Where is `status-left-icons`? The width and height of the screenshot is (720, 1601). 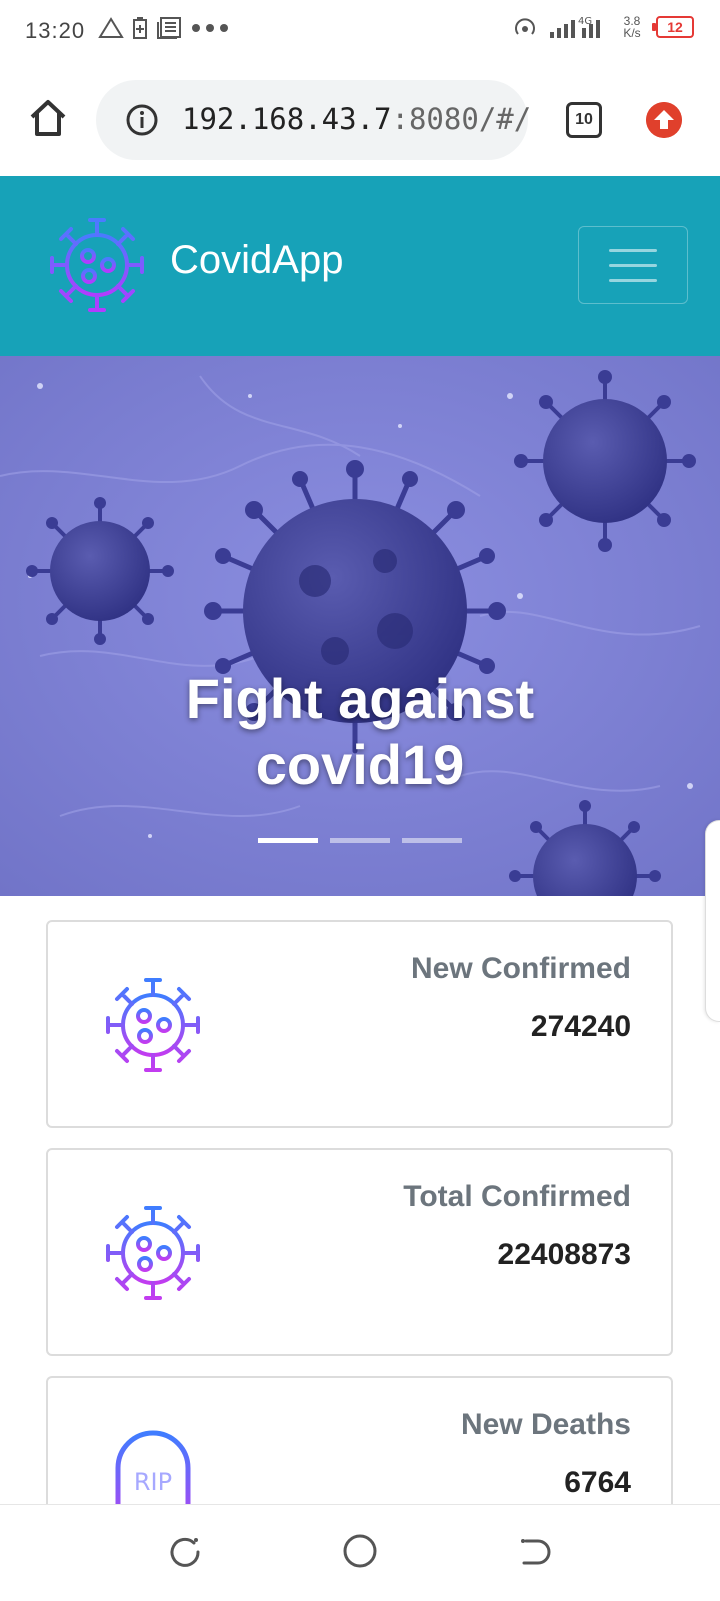
status-left-icons is located at coordinates (164, 28).